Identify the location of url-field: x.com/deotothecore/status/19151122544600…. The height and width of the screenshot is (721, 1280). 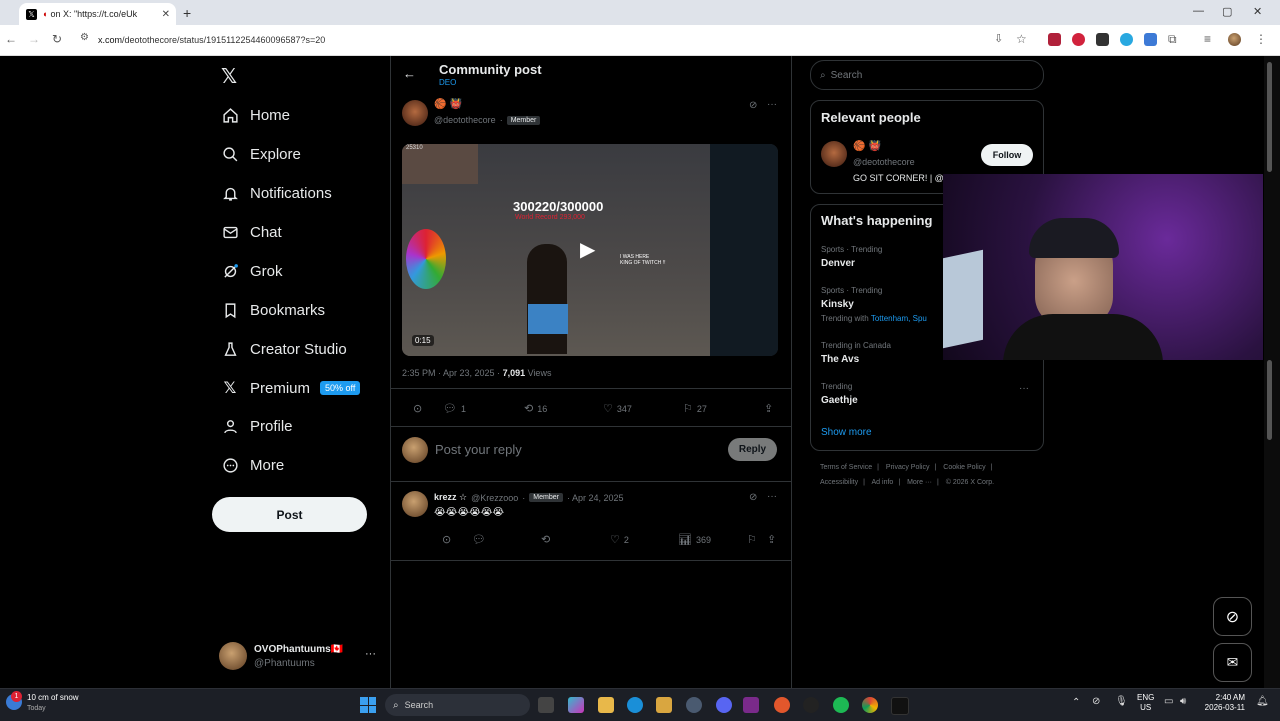
(211, 40).